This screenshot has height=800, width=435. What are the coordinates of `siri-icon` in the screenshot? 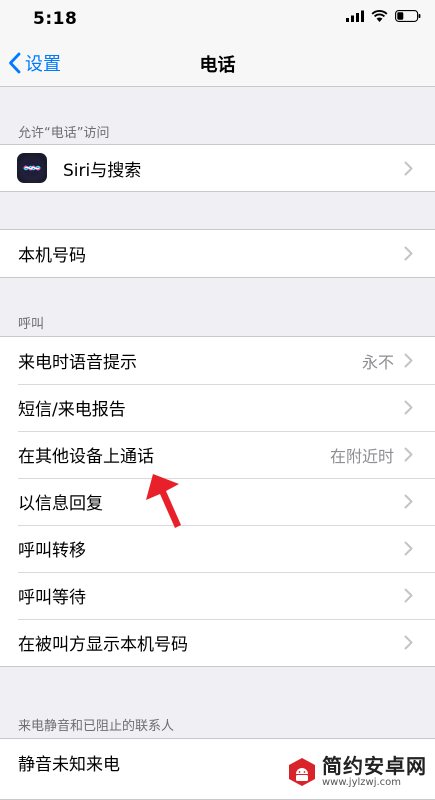 It's located at (32, 168).